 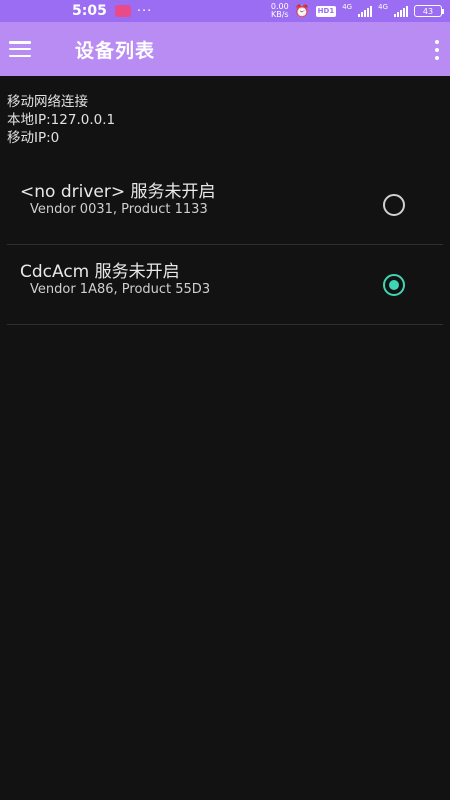 I want to click on more-vert-icon, so click(x=437, y=50).